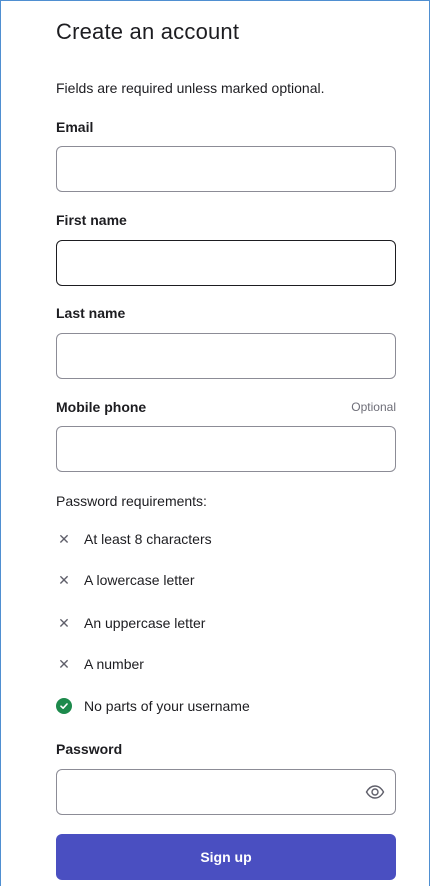 This screenshot has width=430, height=886. What do you see at coordinates (373, 407) in the screenshot?
I see `optional-indicator: Optional` at bounding box center [373, 407].